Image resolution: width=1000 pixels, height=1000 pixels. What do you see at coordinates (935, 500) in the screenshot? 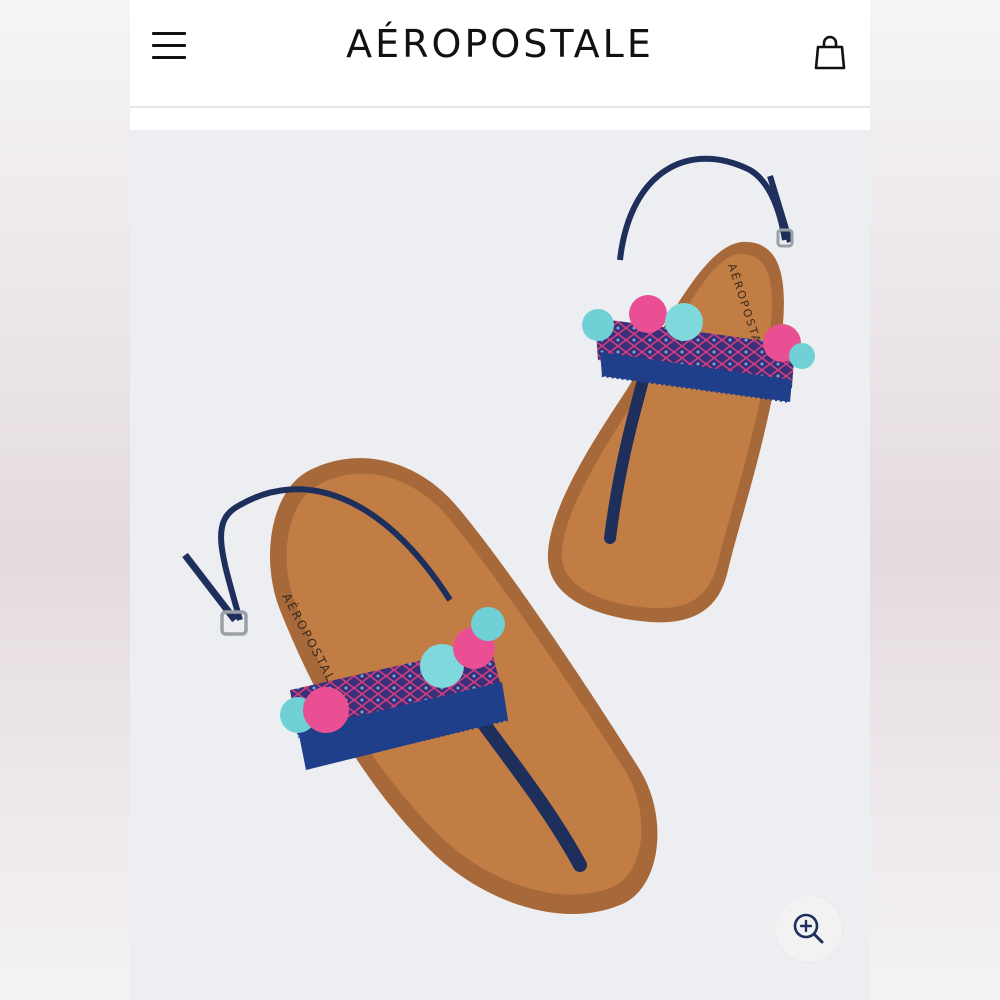
I see `side-background-right` at bounding box center [935, 500].